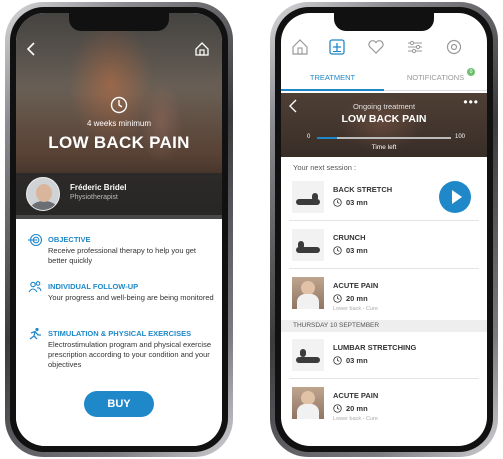  What do you see at coordinates (454, 47) in the screenshot?
I see `settings-icon` at bounding box center [454, 47].